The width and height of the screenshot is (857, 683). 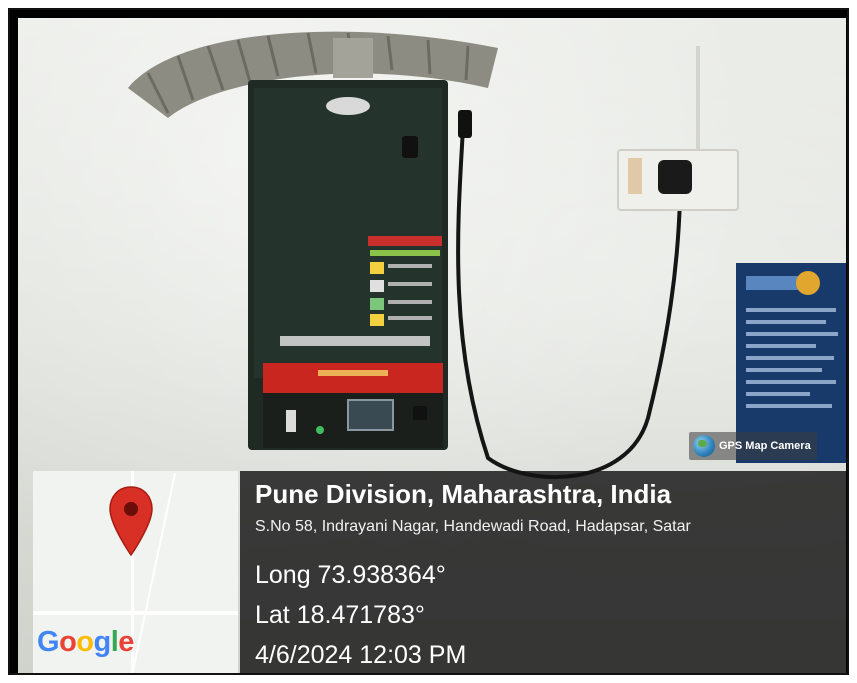 I want to click on longitude-text: Long 73.938364°, so click(x=350, y=575).